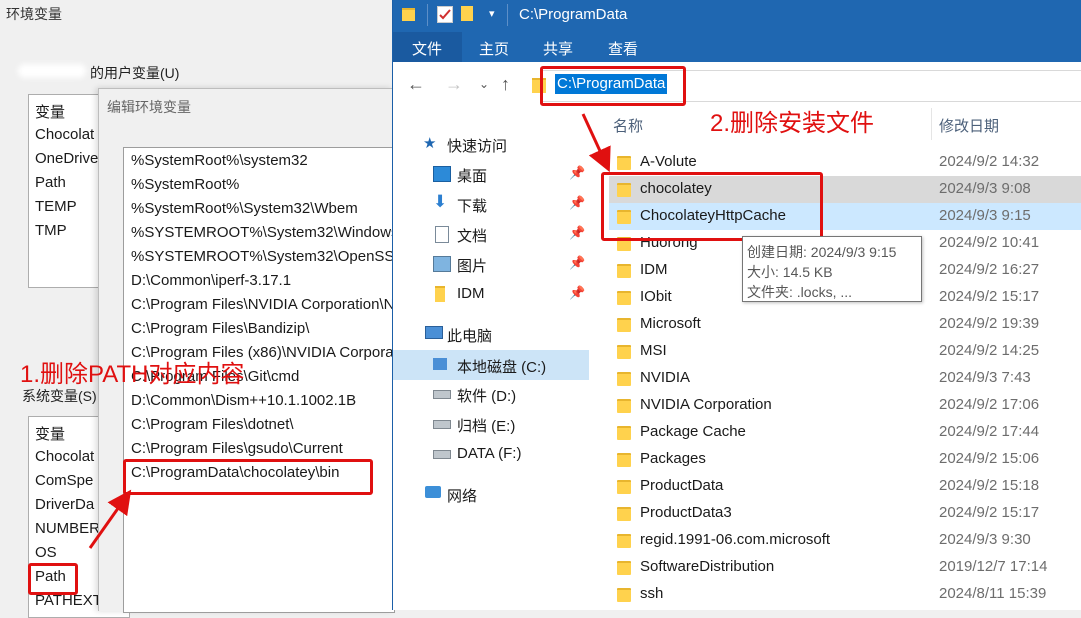 This screenshot has height=618, width=1081. I want to click on folder-row: Packages 2024/9/2 15:06, so click(845, 459).